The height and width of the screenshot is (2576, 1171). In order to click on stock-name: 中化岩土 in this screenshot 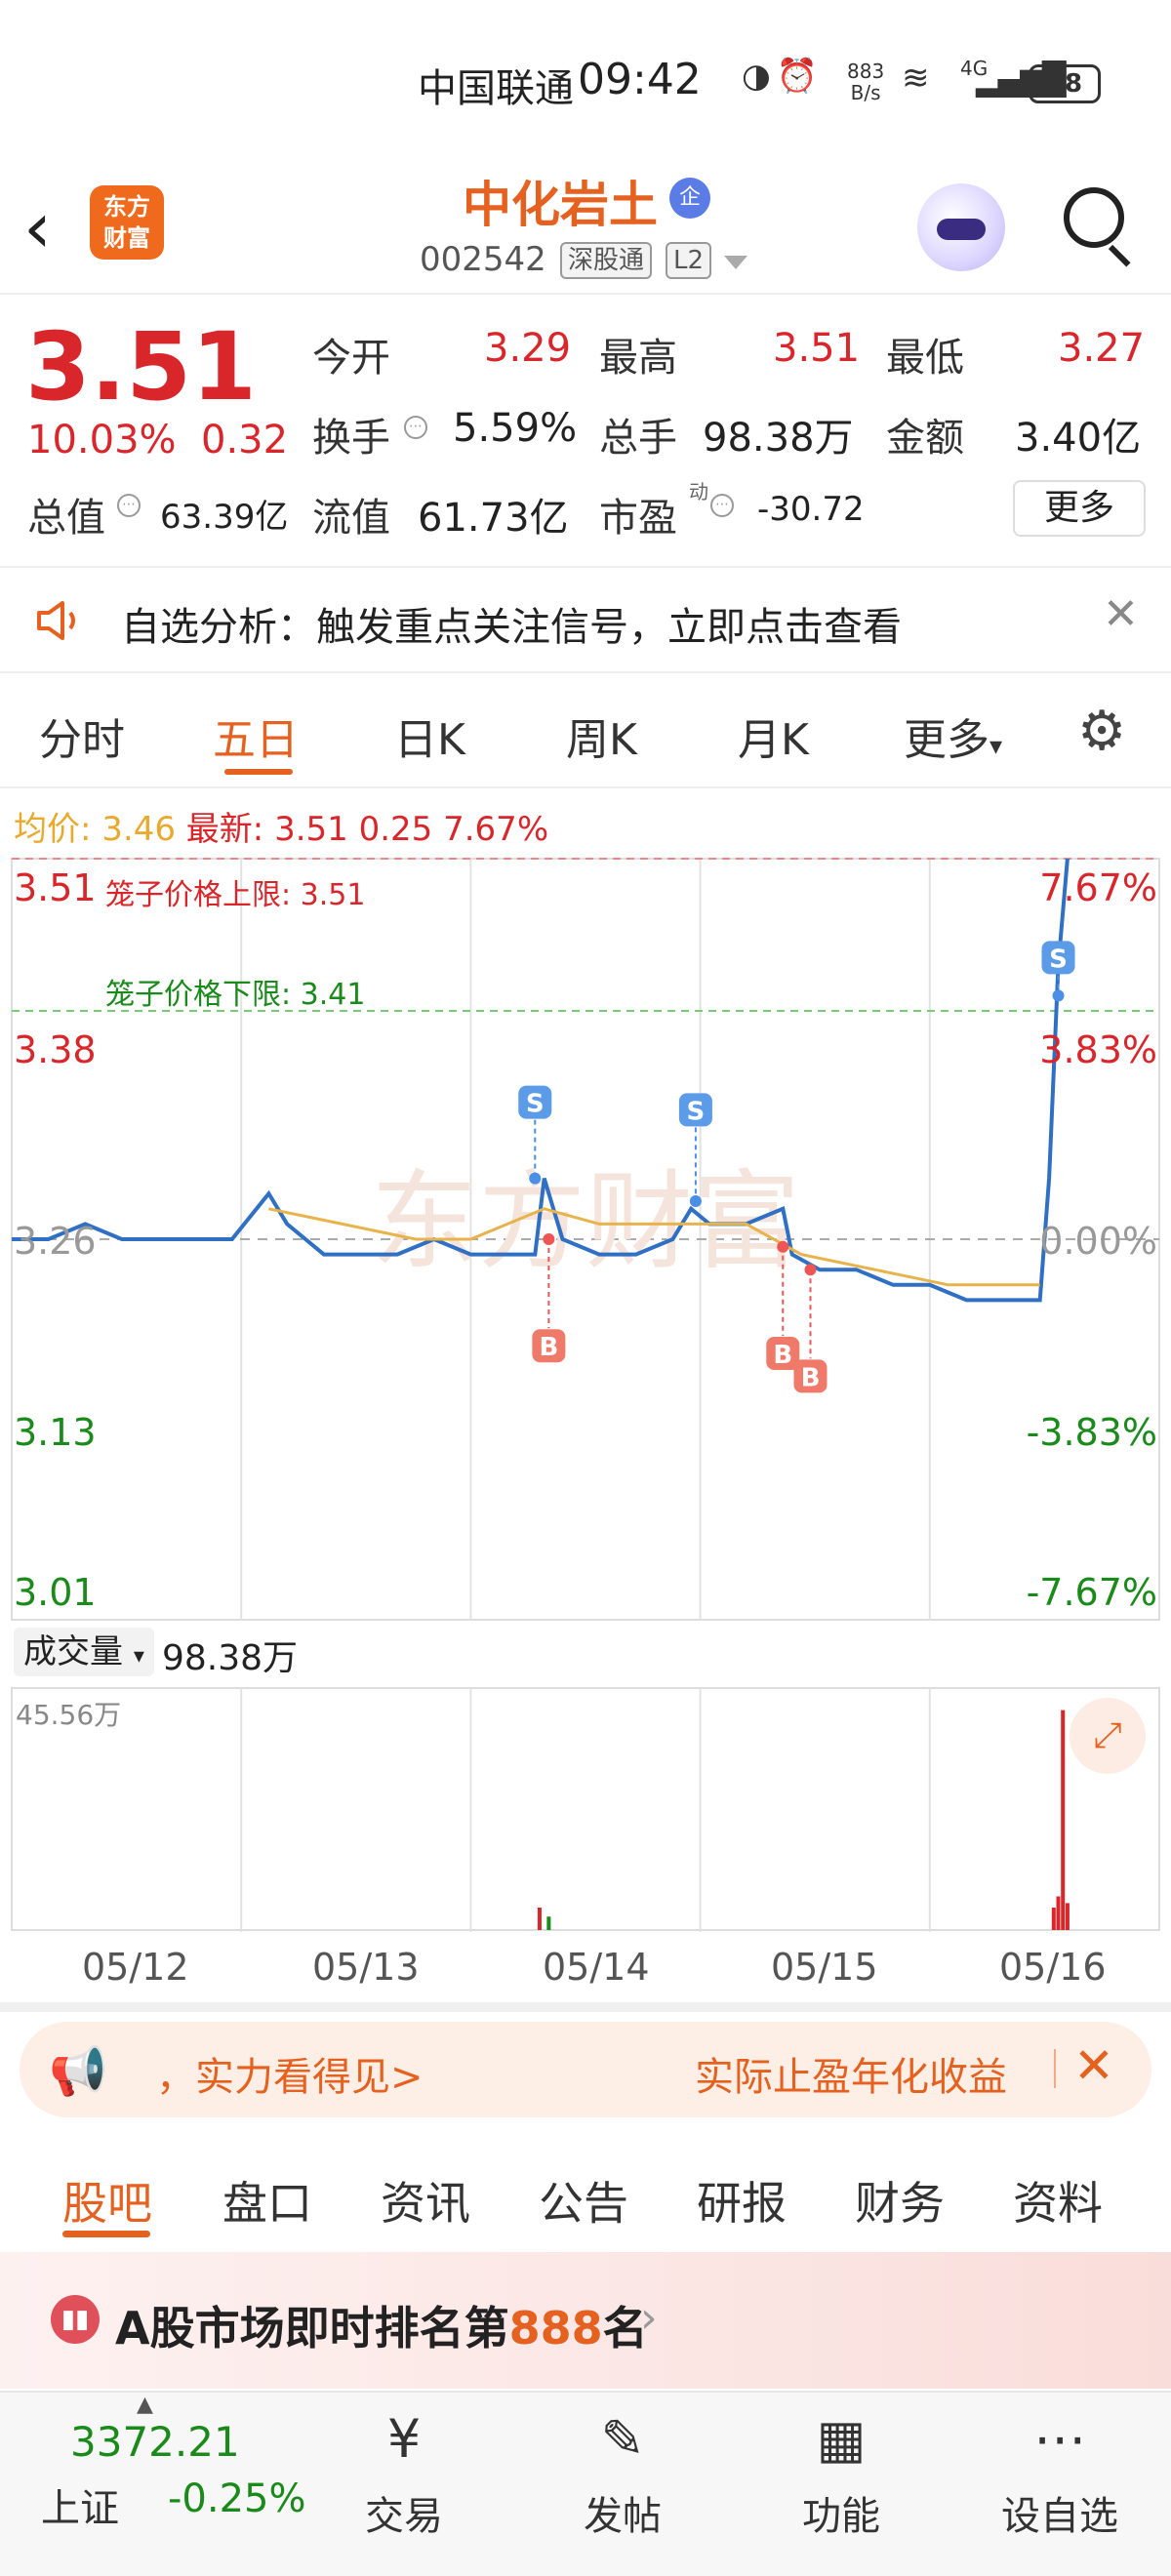, I will do `click(560, 205)`.